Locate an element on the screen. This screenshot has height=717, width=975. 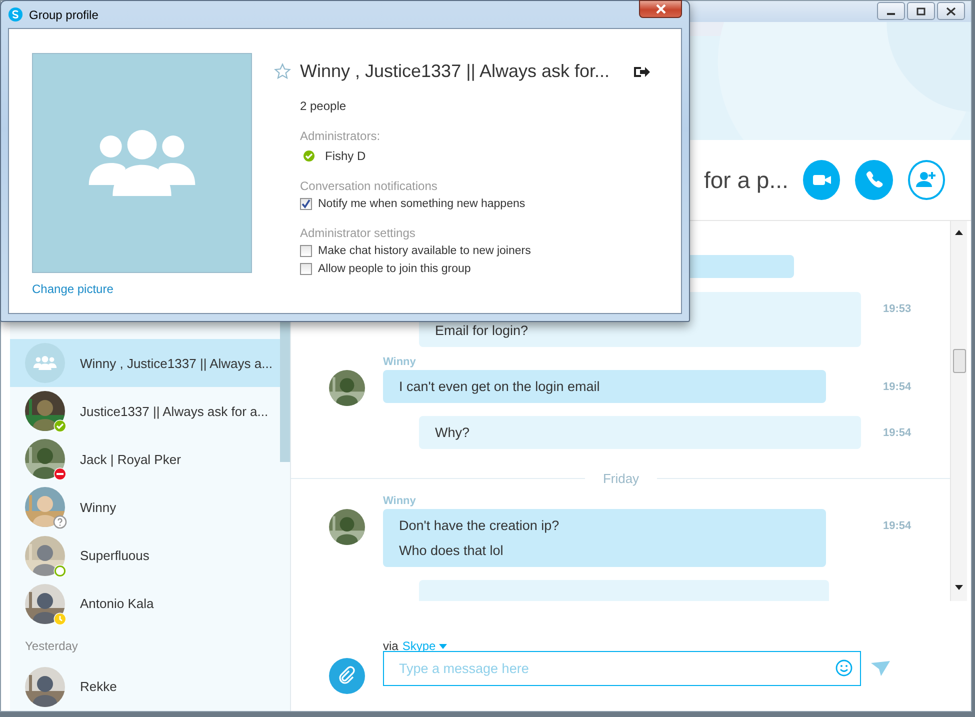
send-icon is located at coordinates (881, 669).